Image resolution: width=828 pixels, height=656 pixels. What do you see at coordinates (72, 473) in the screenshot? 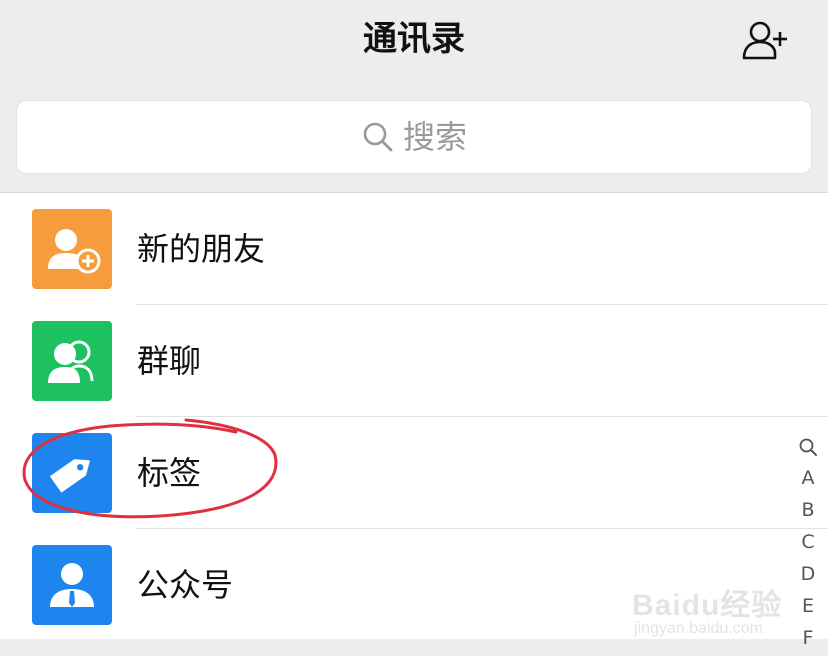
I see `tag-icon` at bounding box center [72, 473].